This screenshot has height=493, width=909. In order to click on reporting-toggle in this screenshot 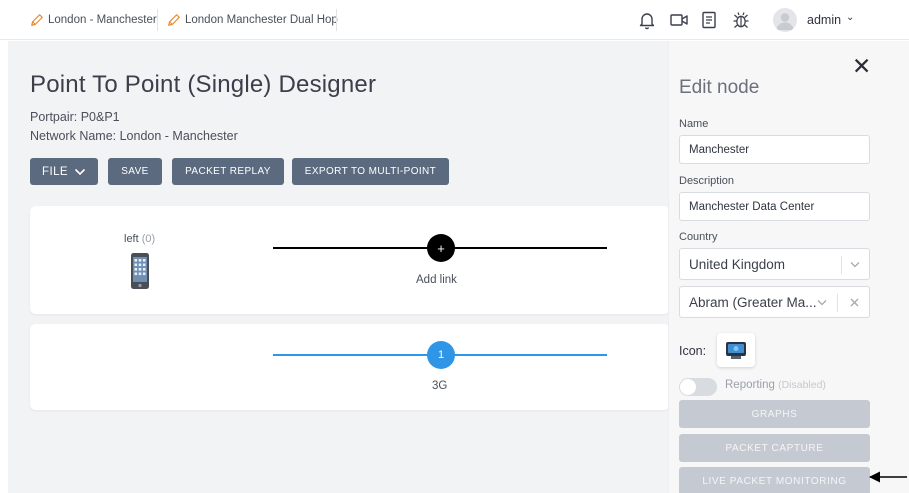, I will do `click(698, 387)`.